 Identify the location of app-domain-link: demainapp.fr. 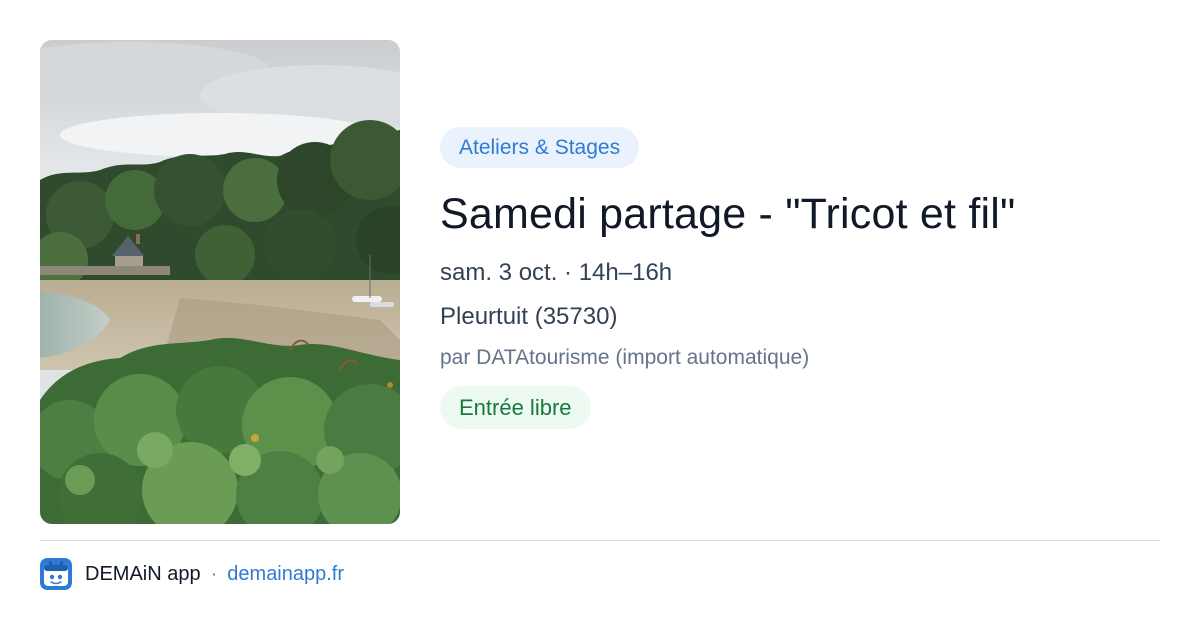
(285, 574).